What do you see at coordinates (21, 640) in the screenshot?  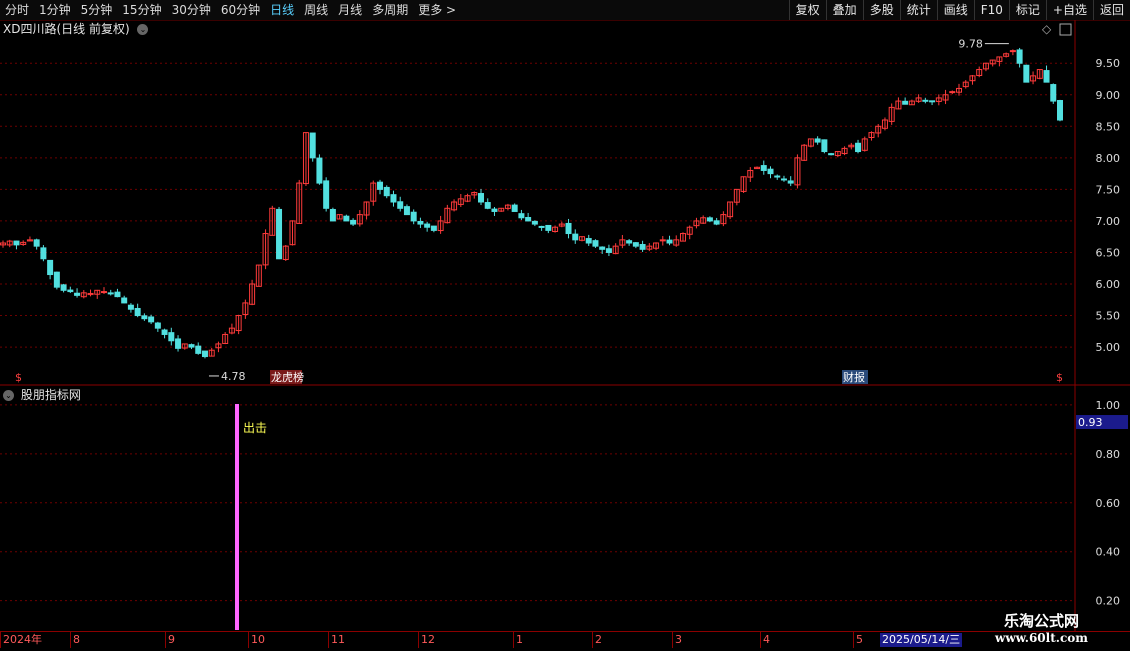 I see `time-label: 2024年` at bounding box center [21, 640].